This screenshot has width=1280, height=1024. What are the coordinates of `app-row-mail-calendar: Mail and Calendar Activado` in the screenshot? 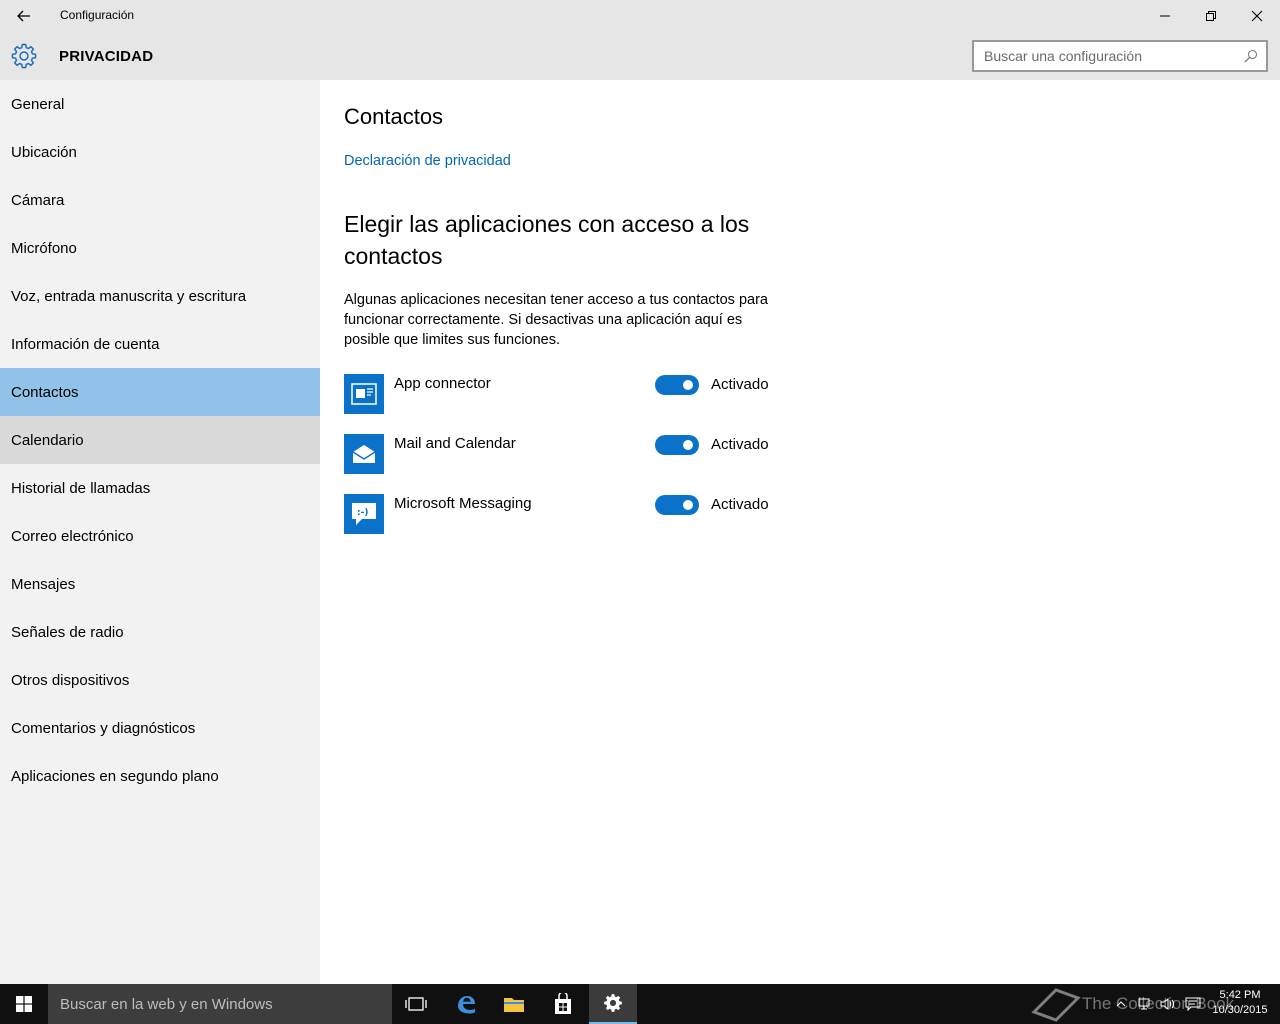 It's located at (564, 454).